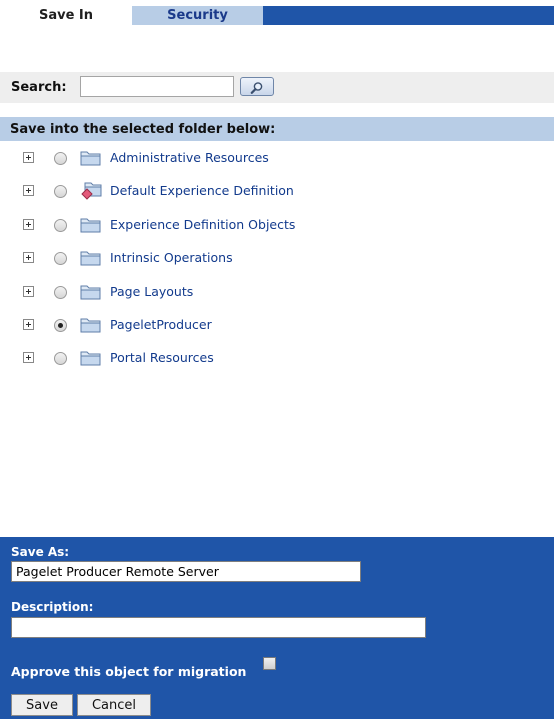  I want to click on tree-item-experience-definition-objects: Experience Definition Objects, so click(277, 225).